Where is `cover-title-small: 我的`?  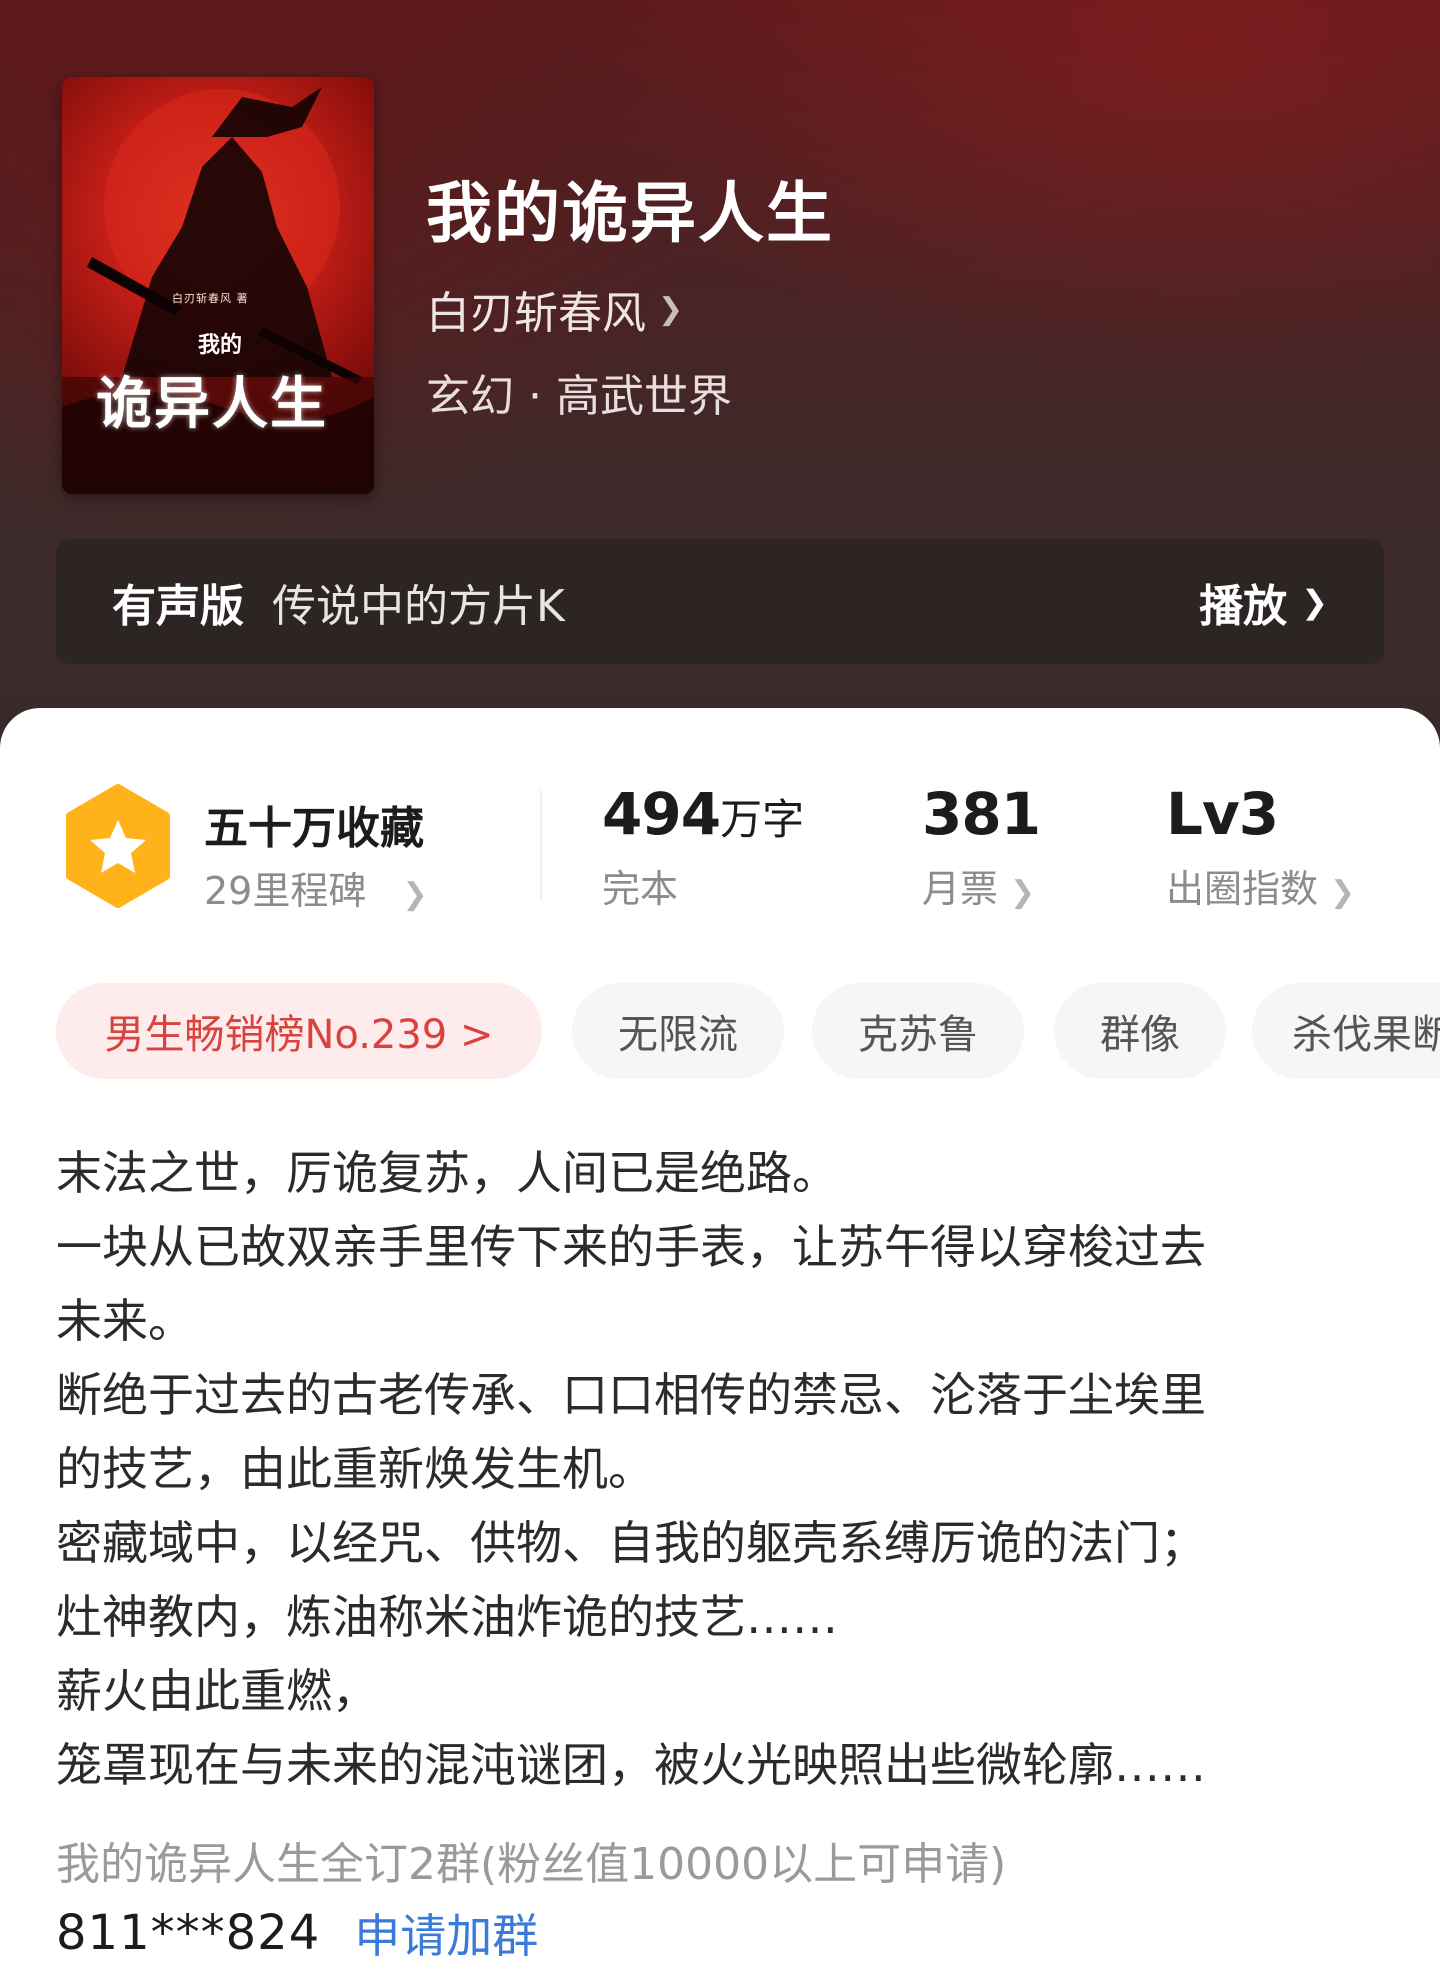 cover-title-small: 我的 is located at coordinates (220, 345).